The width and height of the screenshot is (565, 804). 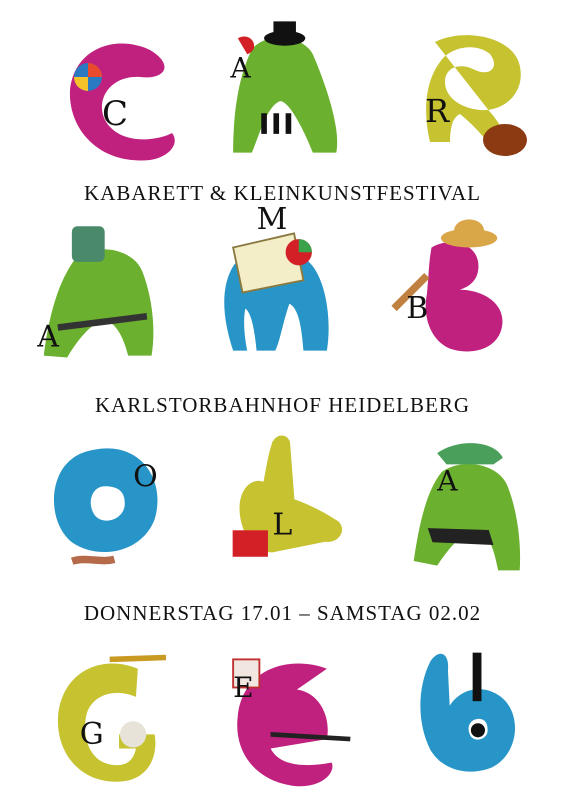 I want to click on svg-text: L, so click(x=282, y=525).